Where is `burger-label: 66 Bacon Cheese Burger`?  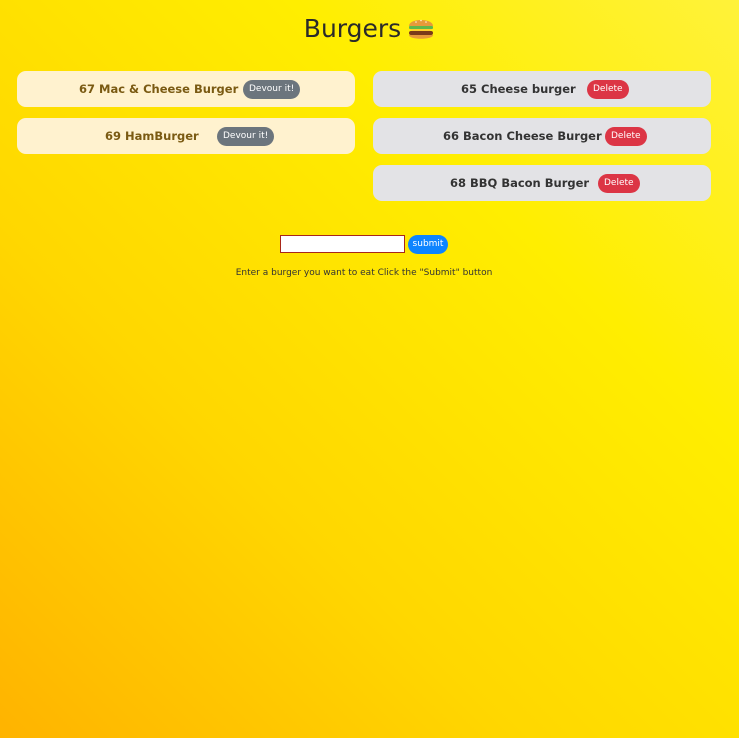 burger-label: 66 Bacon Cheese Burger is located at coordinates (522, 136).